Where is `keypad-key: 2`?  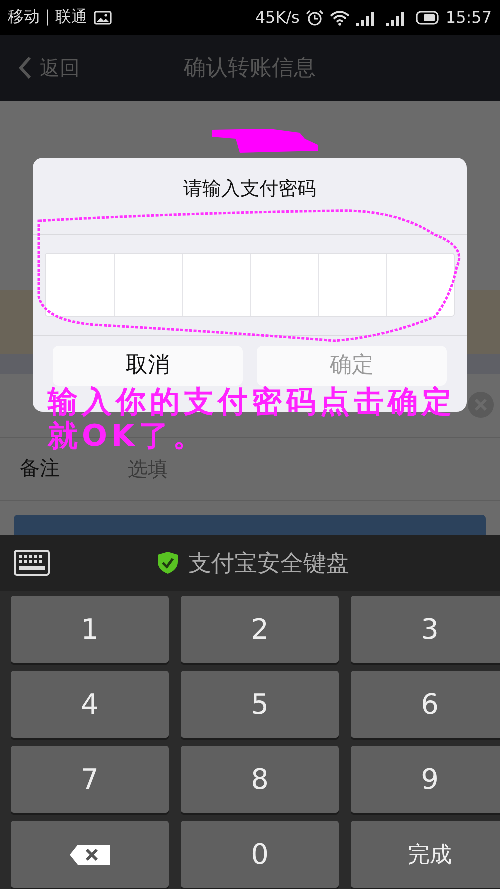
keypad-key: 2 is located at coordinates (260, 629).